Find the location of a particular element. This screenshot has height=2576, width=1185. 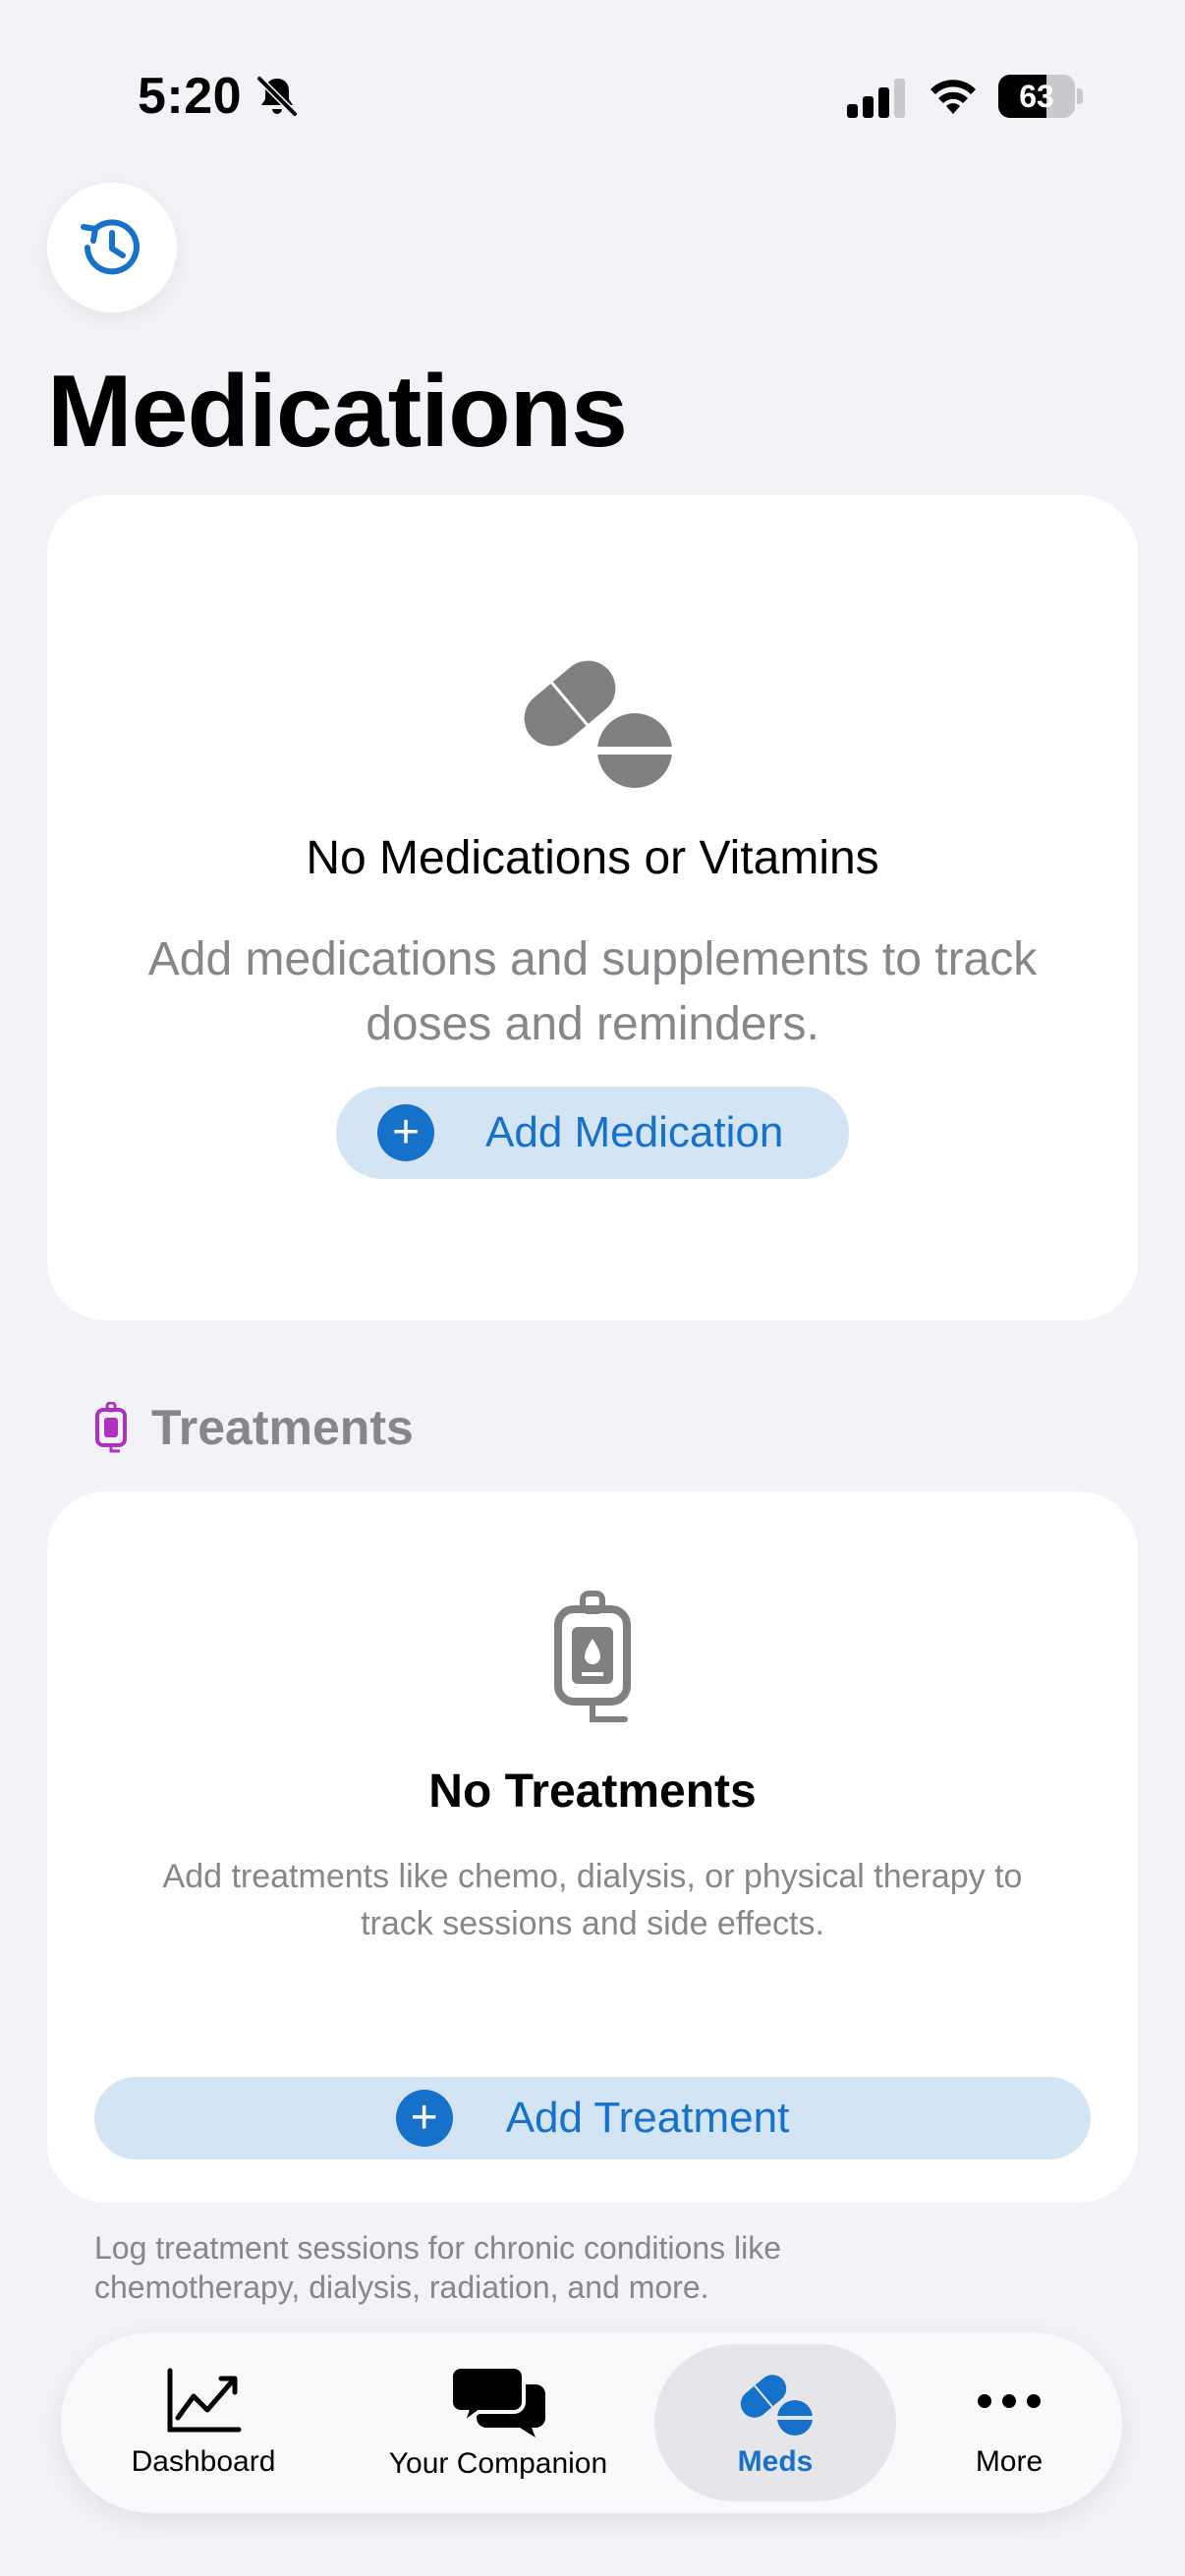

medications-empty-subtitle-line2: doses and reminders. is located at coordinates (592, 1024).